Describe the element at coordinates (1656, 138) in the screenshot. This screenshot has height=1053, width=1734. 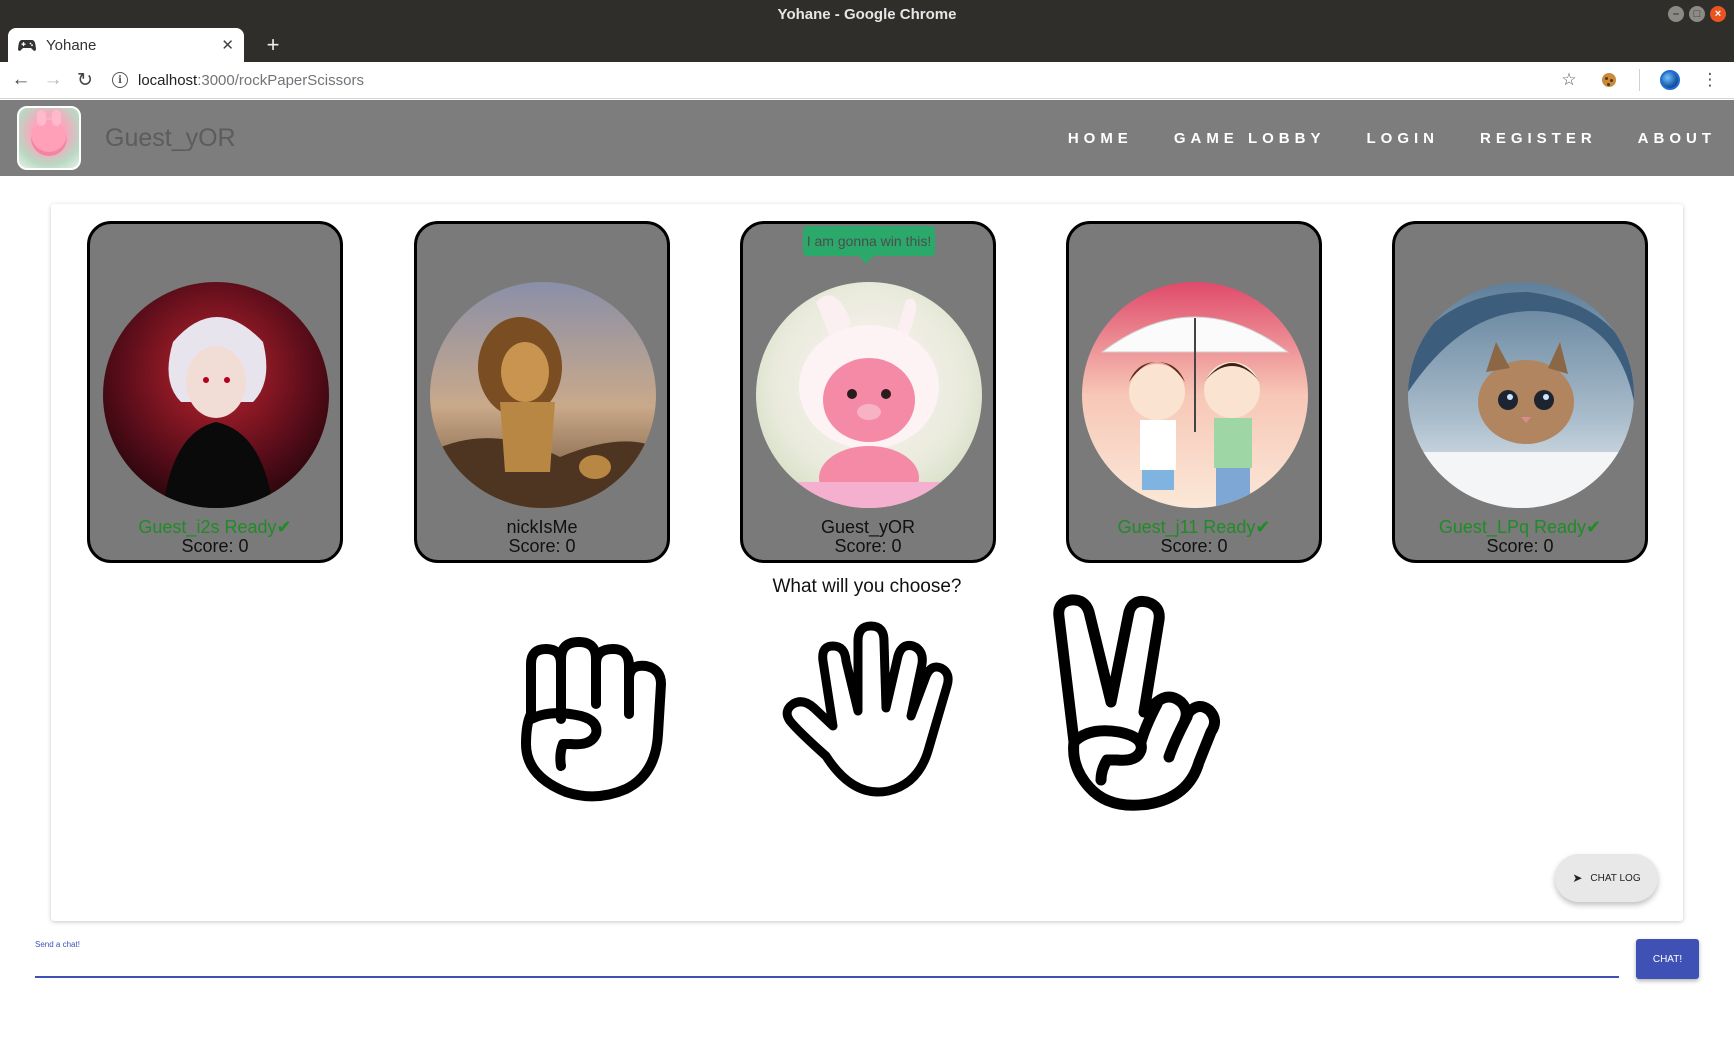
I see `nav-link-about: ABOUT` at that location.